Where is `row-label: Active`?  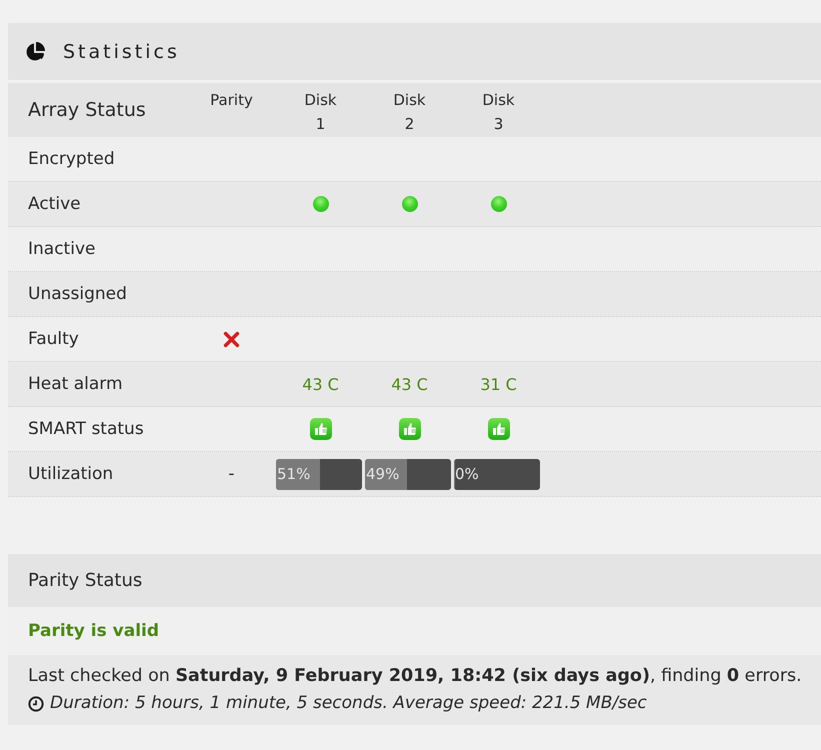
row-label: Active is located at coordinates (54, 204).